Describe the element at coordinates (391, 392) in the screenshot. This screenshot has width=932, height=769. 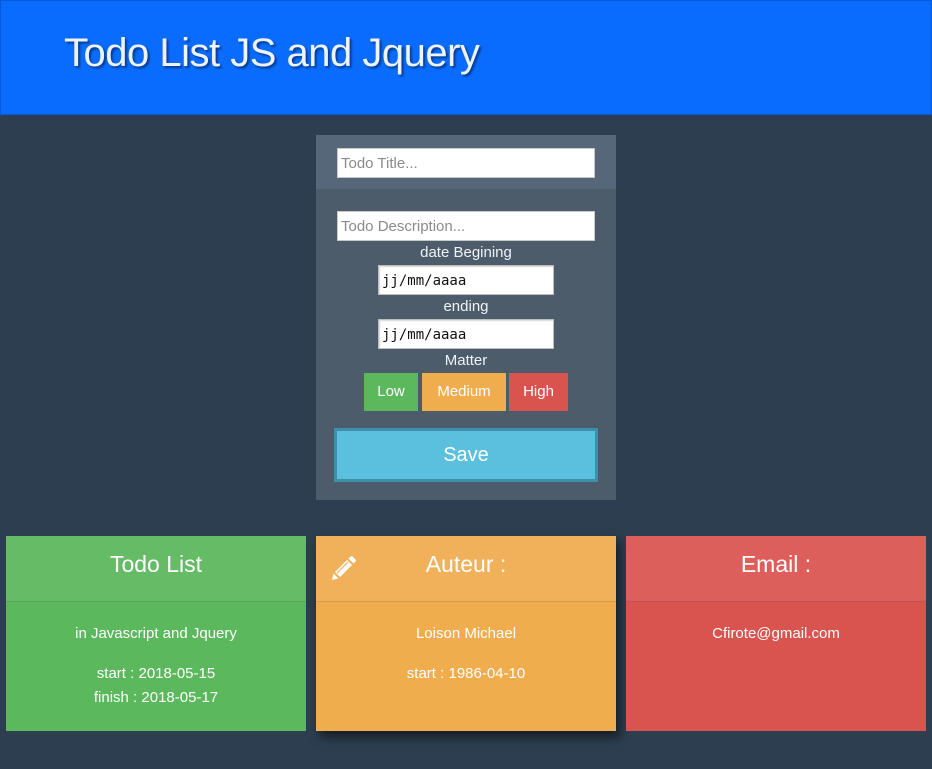
I see `priority-low-button: Low` at that location.